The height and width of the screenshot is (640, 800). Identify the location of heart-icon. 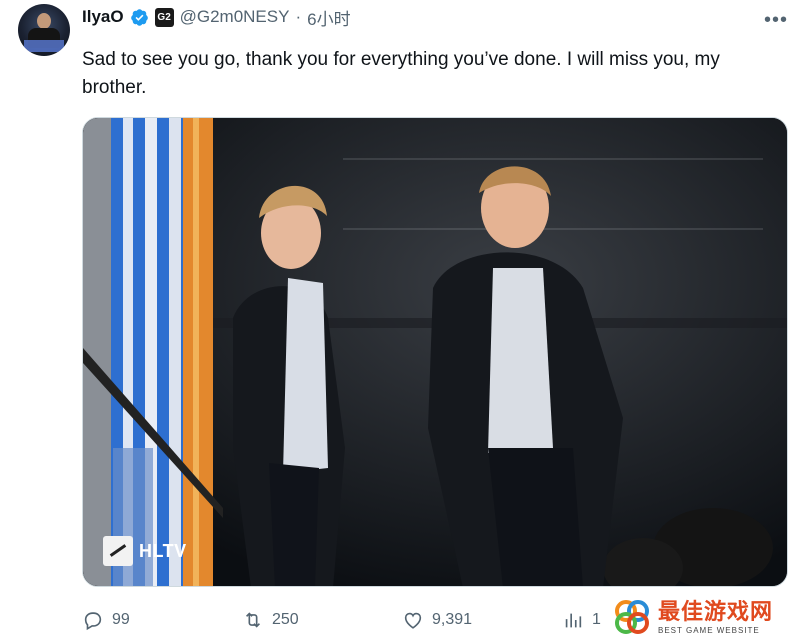
(413, 620).